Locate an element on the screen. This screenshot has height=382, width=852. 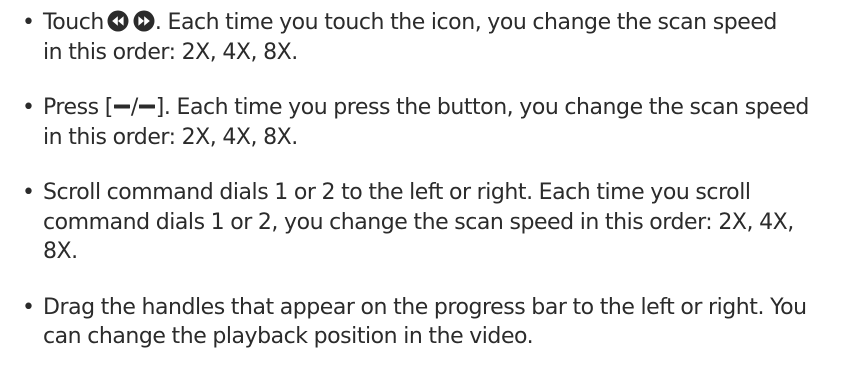
item-text: Press [ is located at coordinates (78, 107).